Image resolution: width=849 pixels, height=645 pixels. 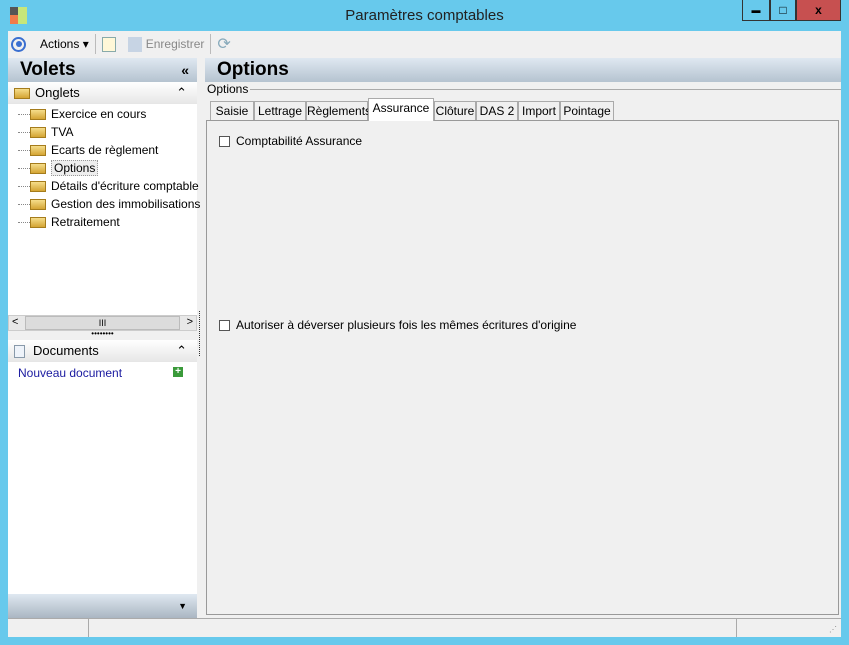 What do you see at coordinates (19, 352) in the screenshot?
I see `document-icon` at bounding box center [19, 352].